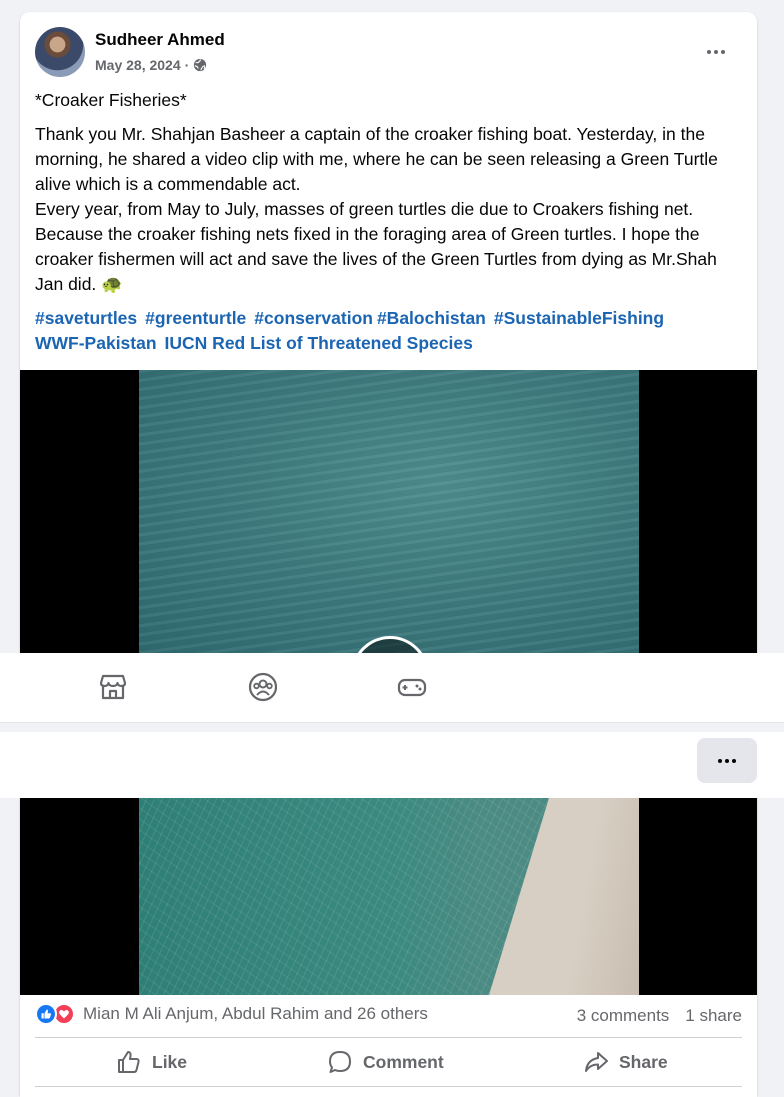 The image size is (784, 1097). I want to click on hashtag-link: #Balochistan, so click(431, 318).